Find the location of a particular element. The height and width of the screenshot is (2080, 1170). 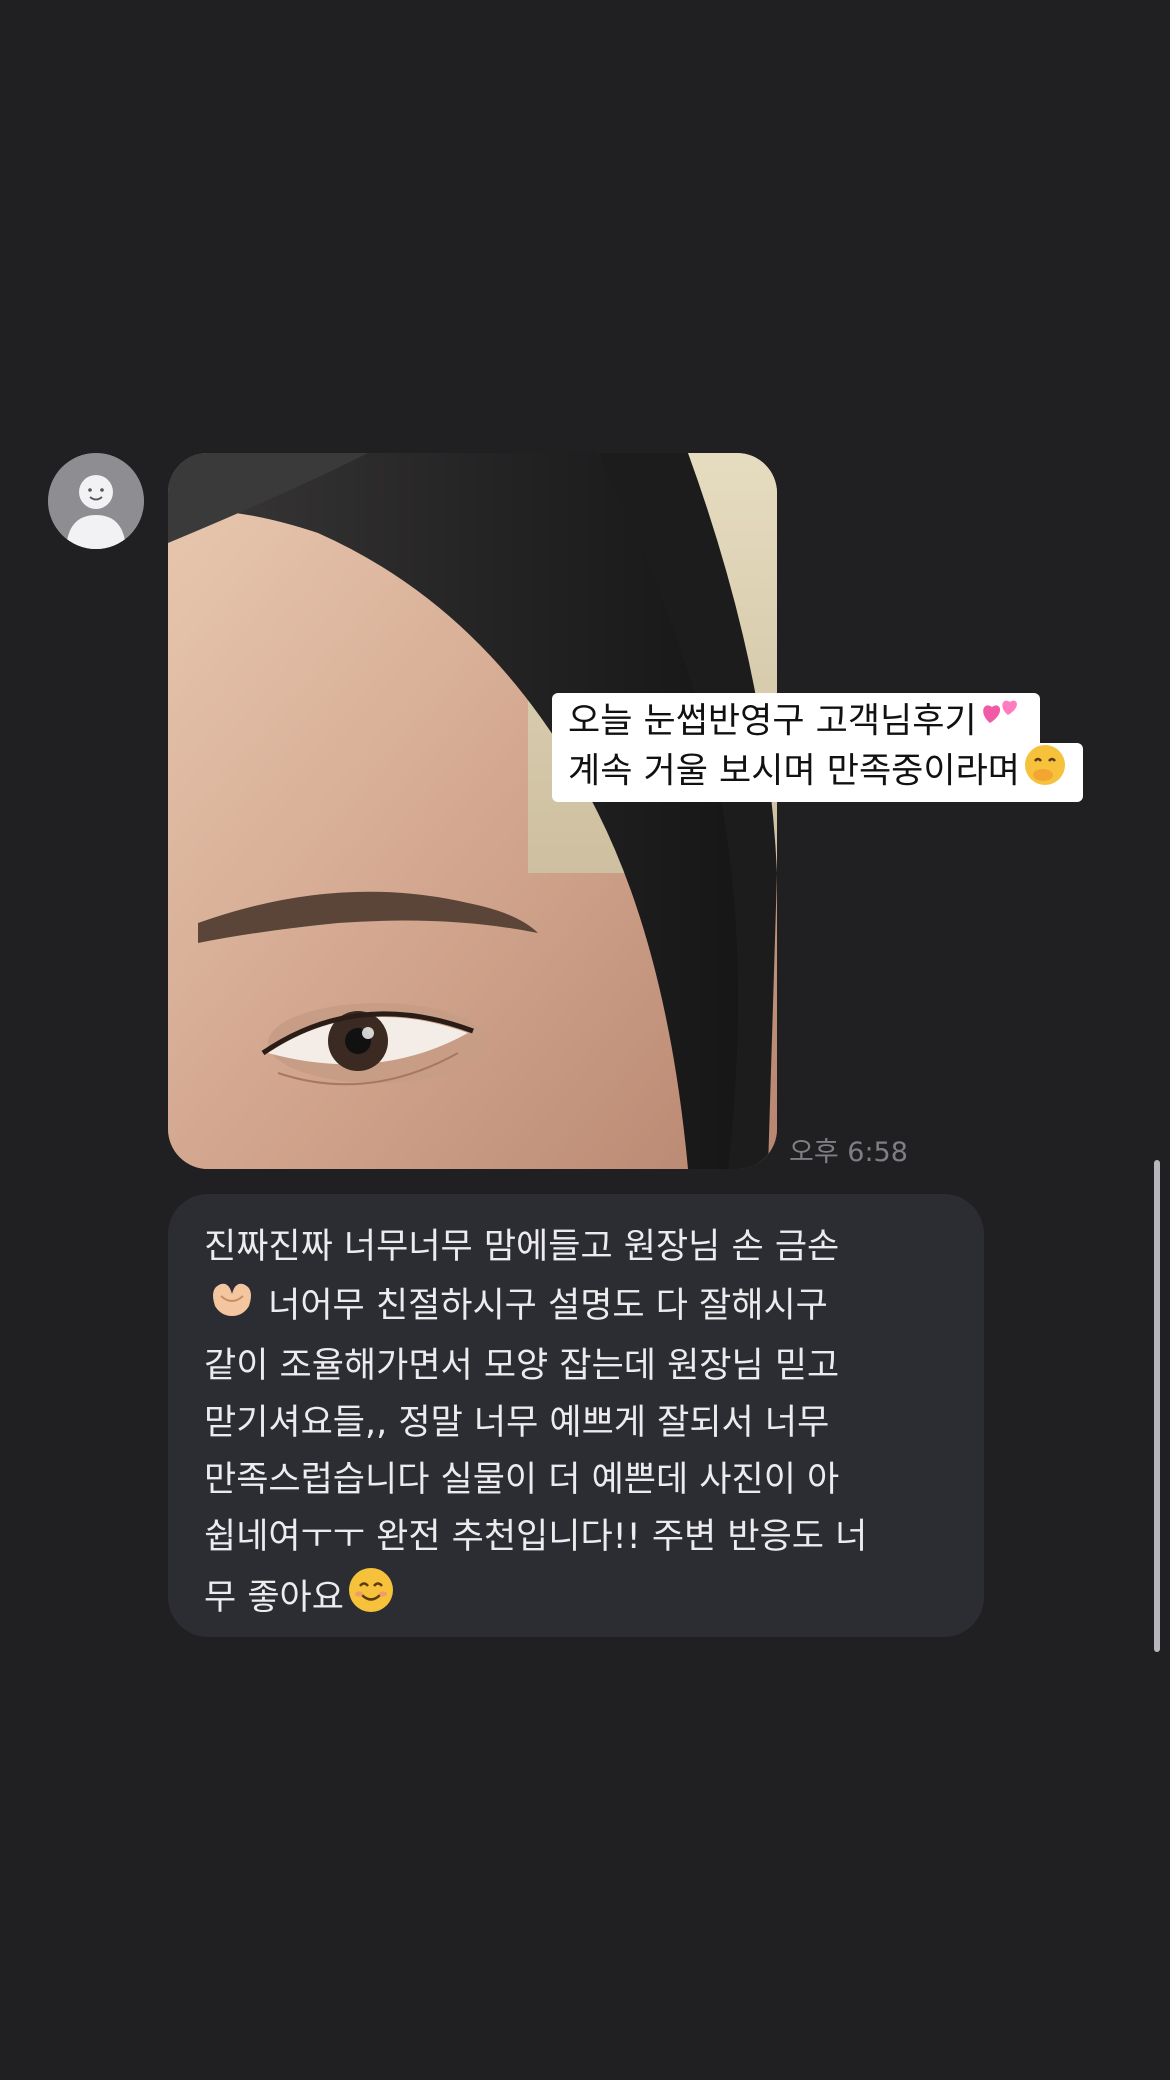

review-line: 쉽네여ㅜㅜ 완전 추천입니다!! 주변 반응도 너 is located at coordinates (536, 1537).